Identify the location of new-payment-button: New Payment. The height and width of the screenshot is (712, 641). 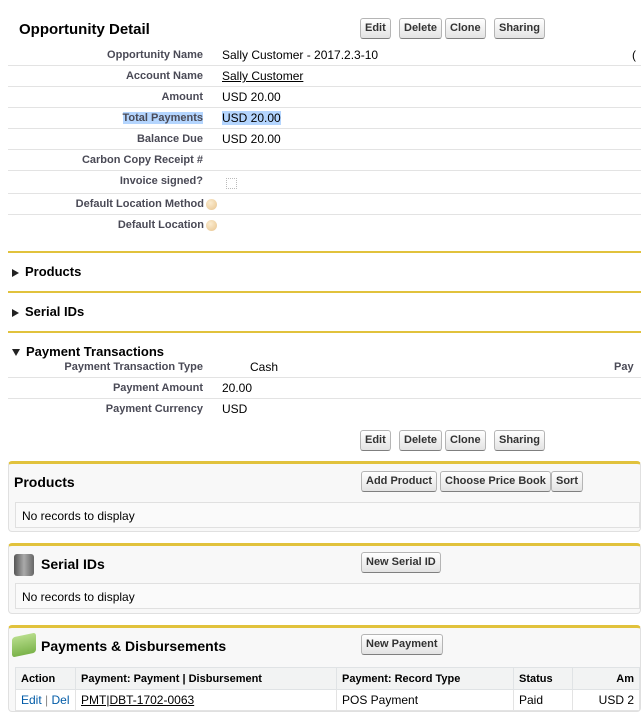
(402, 644).